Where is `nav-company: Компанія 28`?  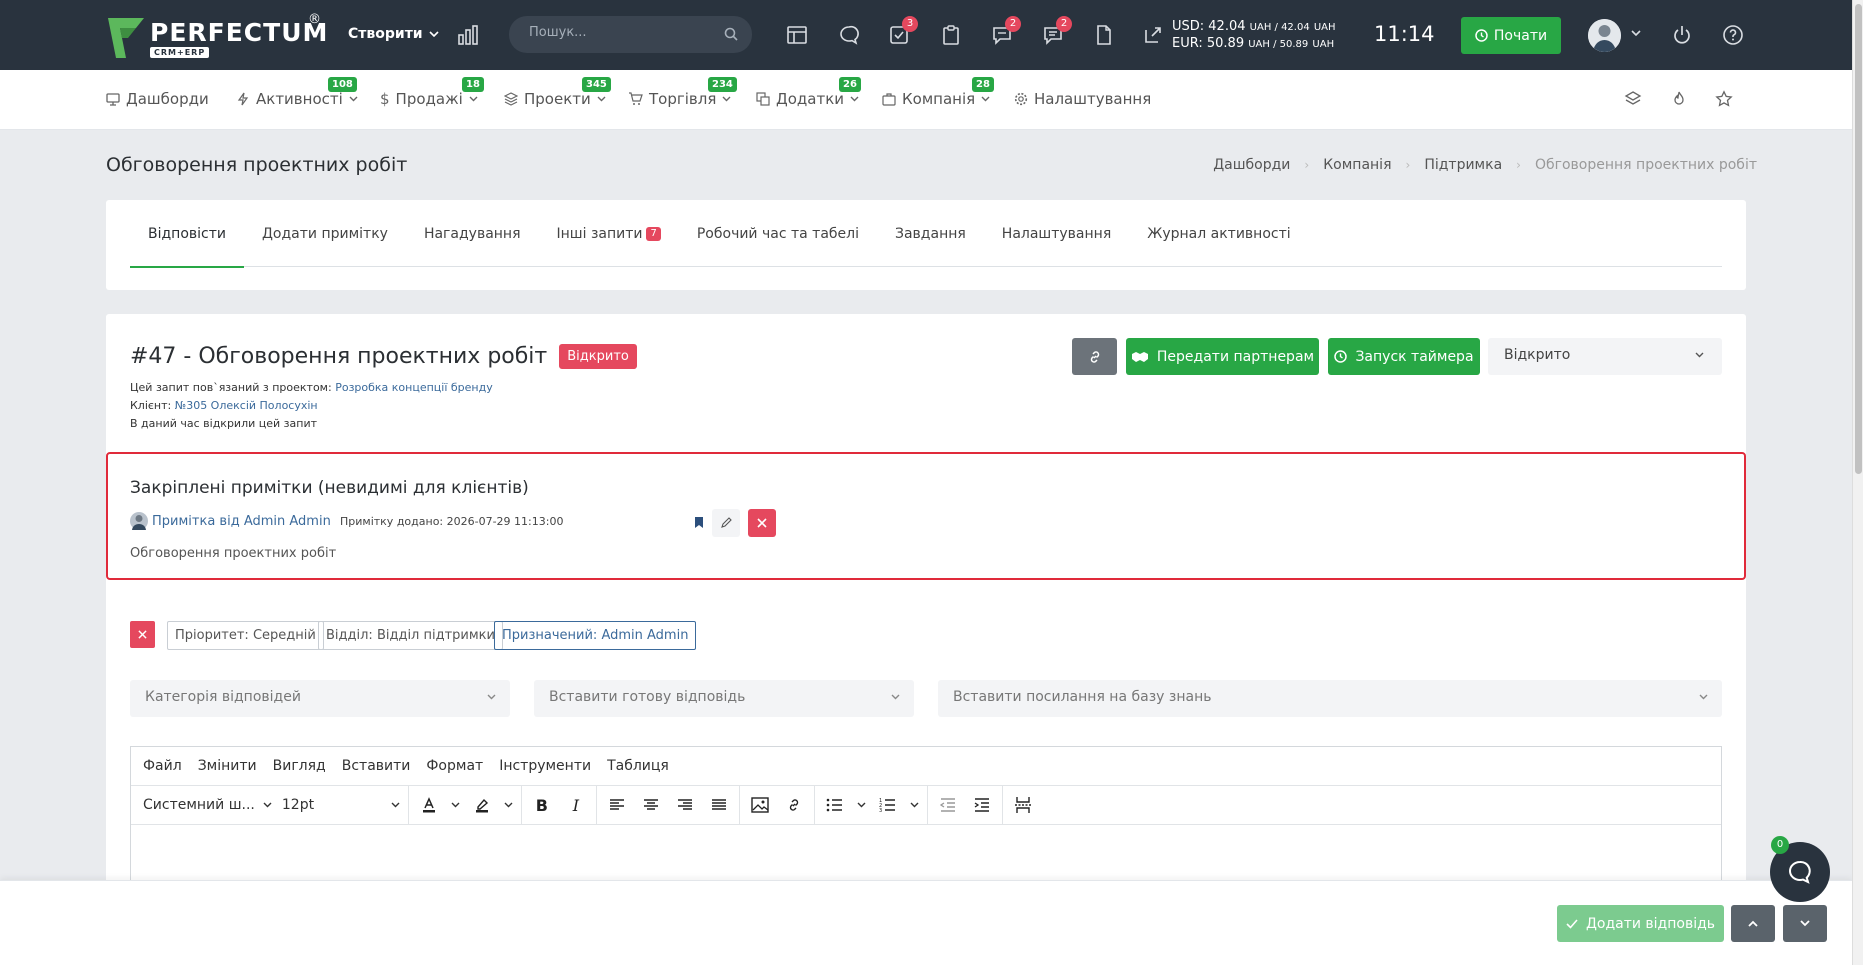
nav-company: Компанія 28 is located at coordinates (938, 92).